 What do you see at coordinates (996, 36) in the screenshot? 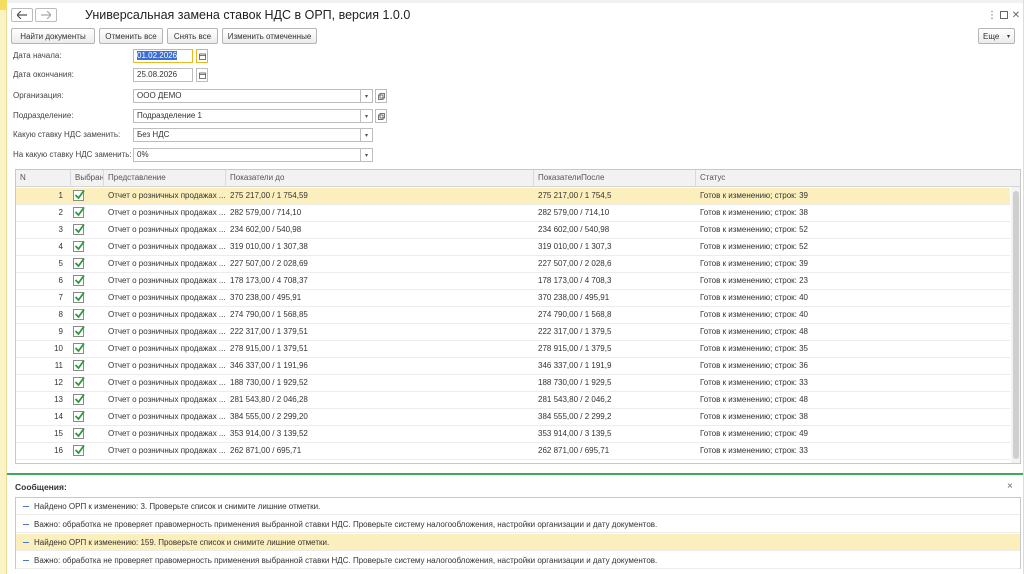
I see `more-button: Еще ▾` at bounding box center [996, 36].